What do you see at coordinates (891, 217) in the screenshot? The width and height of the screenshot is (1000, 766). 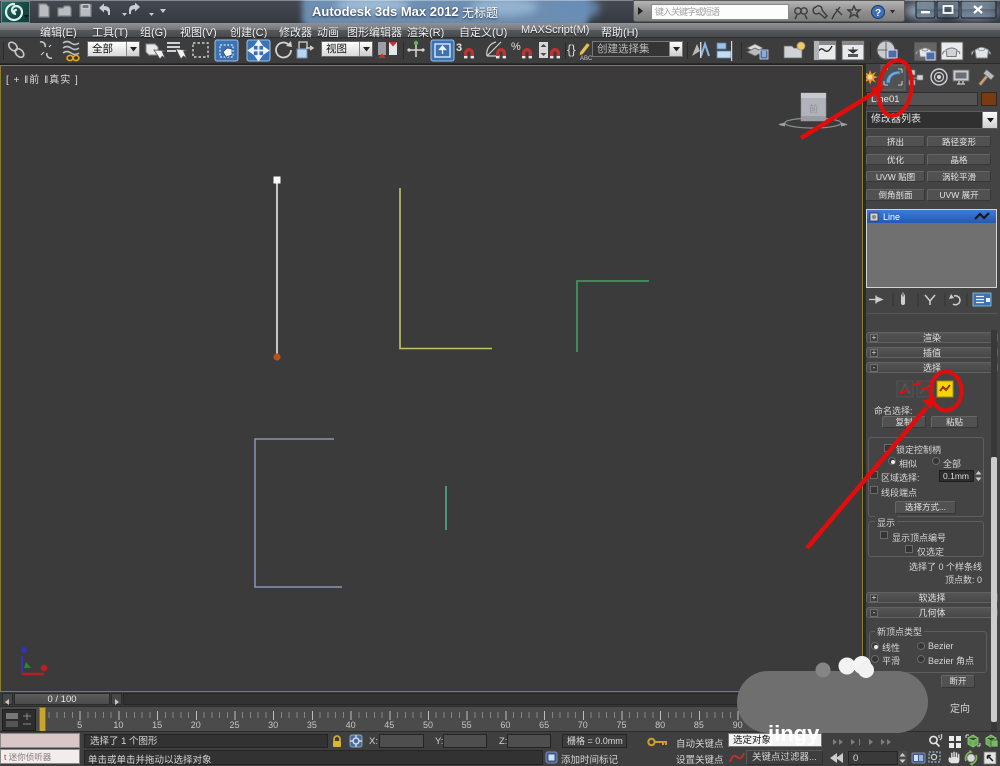 I see `svg-text: Line` at bounding box center [891, 217].